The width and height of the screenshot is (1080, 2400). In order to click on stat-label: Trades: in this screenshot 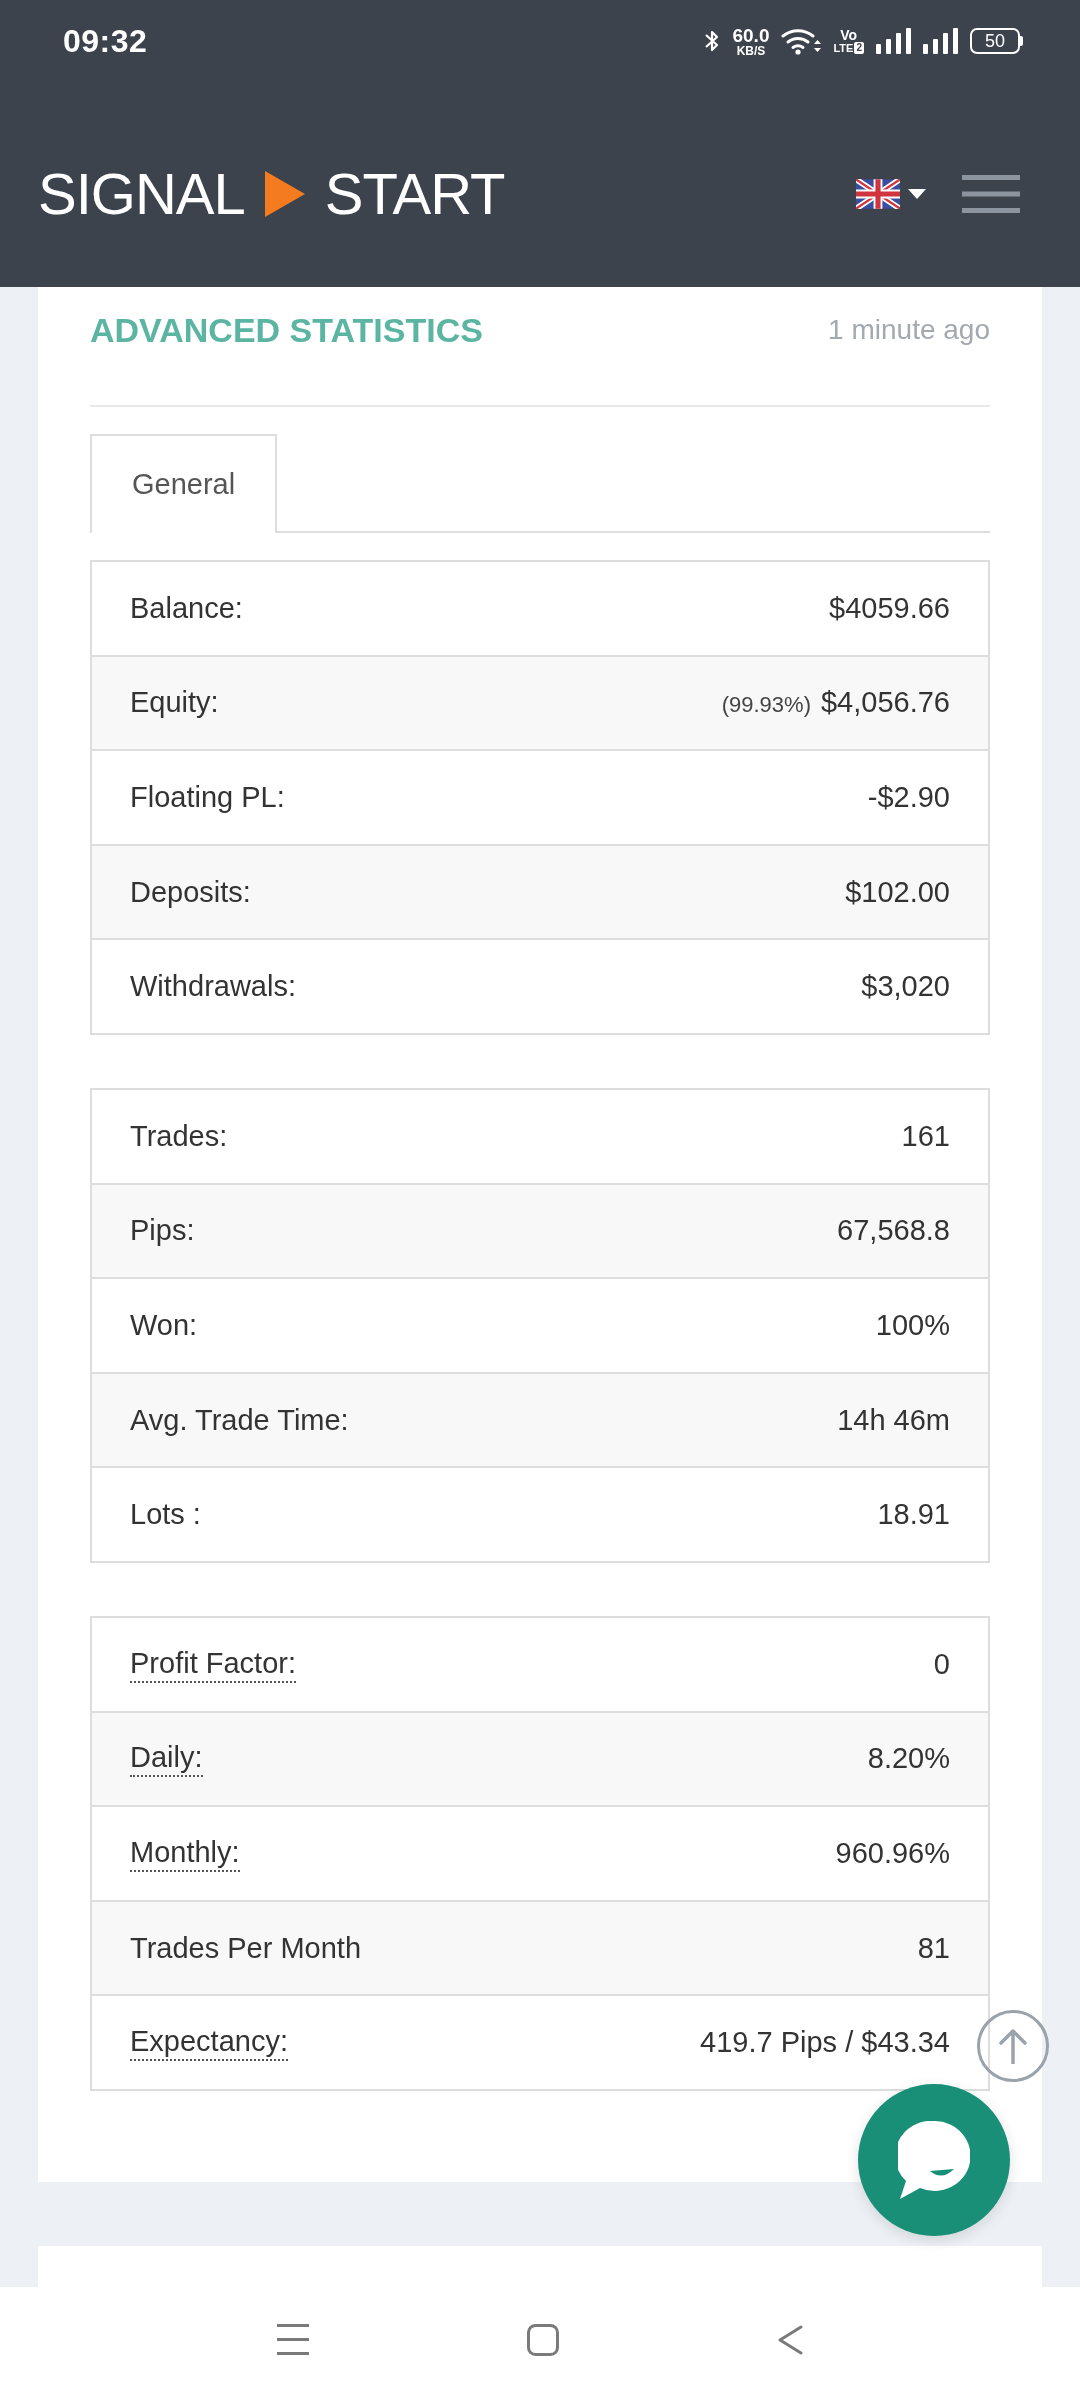, I will do `click(179, 1136)`.